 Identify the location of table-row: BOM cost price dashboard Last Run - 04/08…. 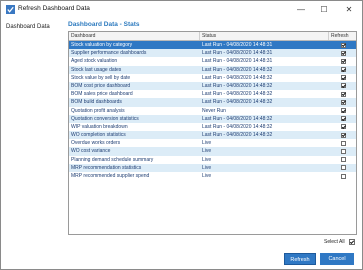
(212, 86).